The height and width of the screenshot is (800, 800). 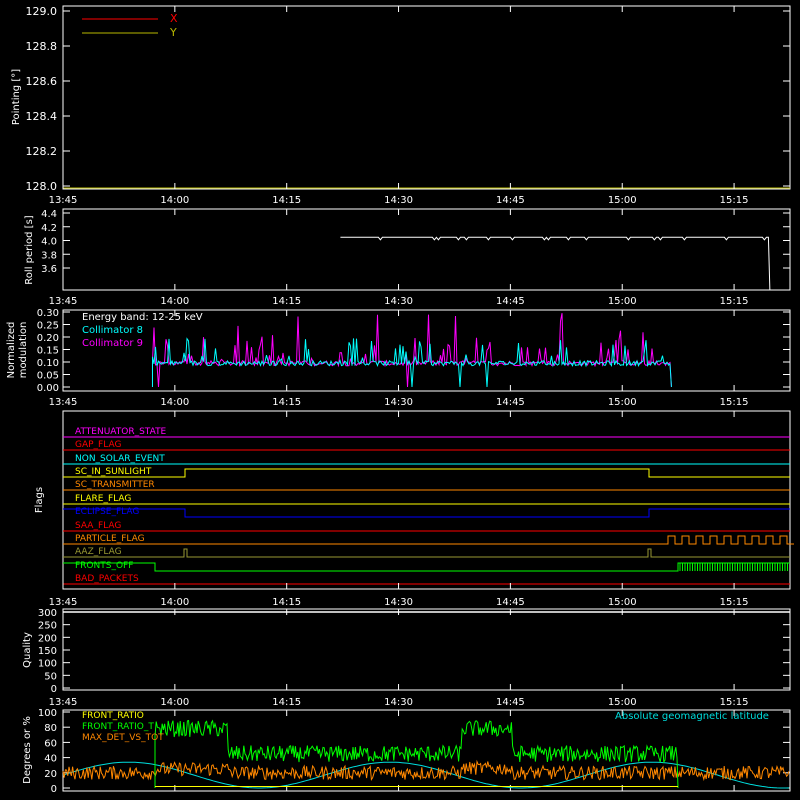 I want to click on y-tick-label: 0.20, so click(x=48, y=338).